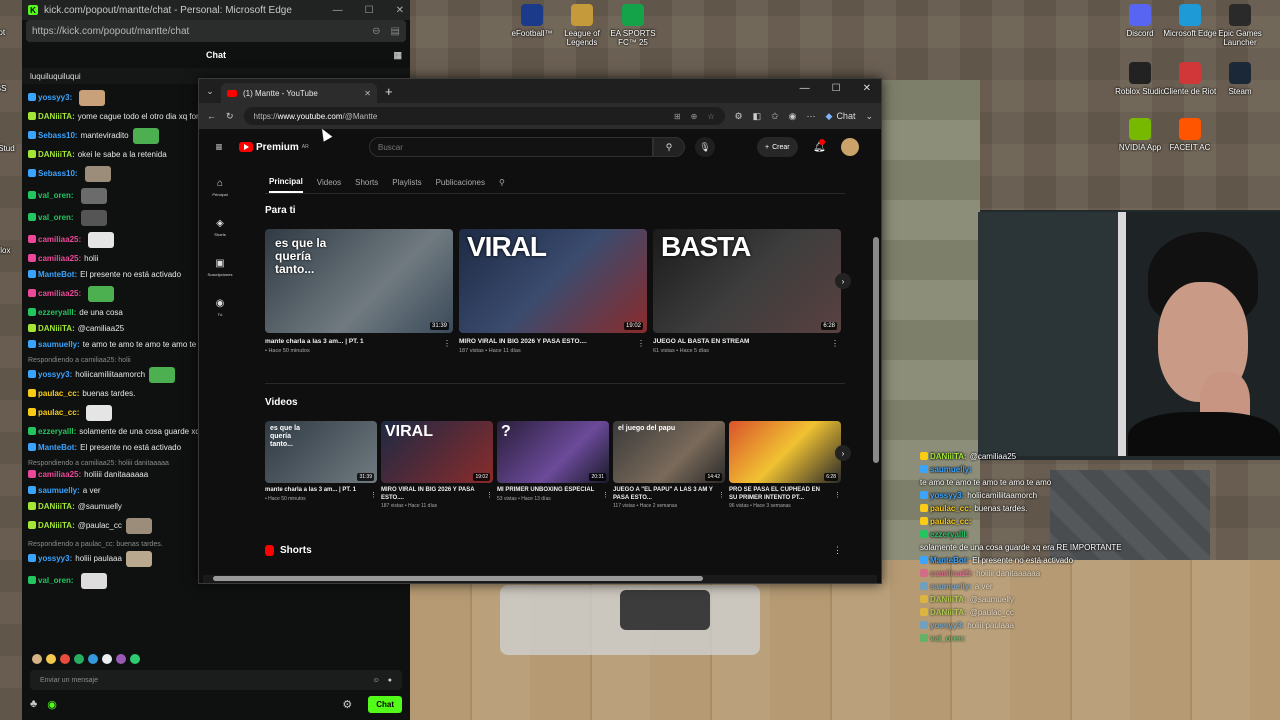  Describe the element at coordinates (123, 240) in the screenshot. I see `chat-message: camiliaa25:` at that location.